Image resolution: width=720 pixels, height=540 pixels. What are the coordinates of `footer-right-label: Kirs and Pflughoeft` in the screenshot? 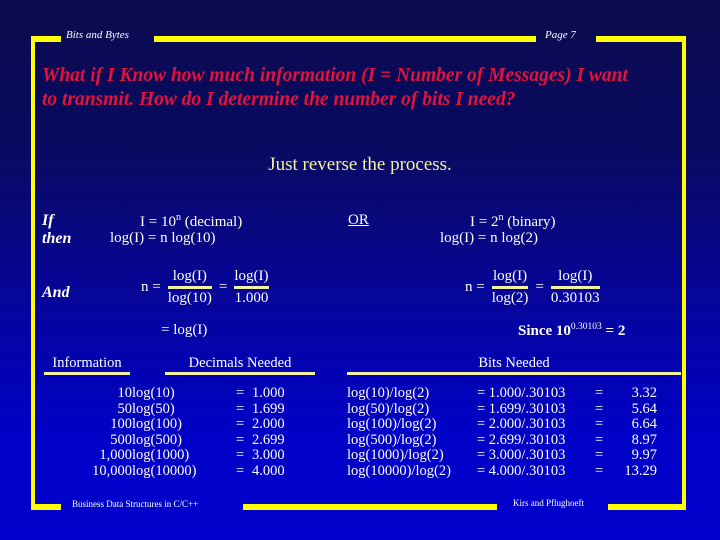 It's located at (548, 503).